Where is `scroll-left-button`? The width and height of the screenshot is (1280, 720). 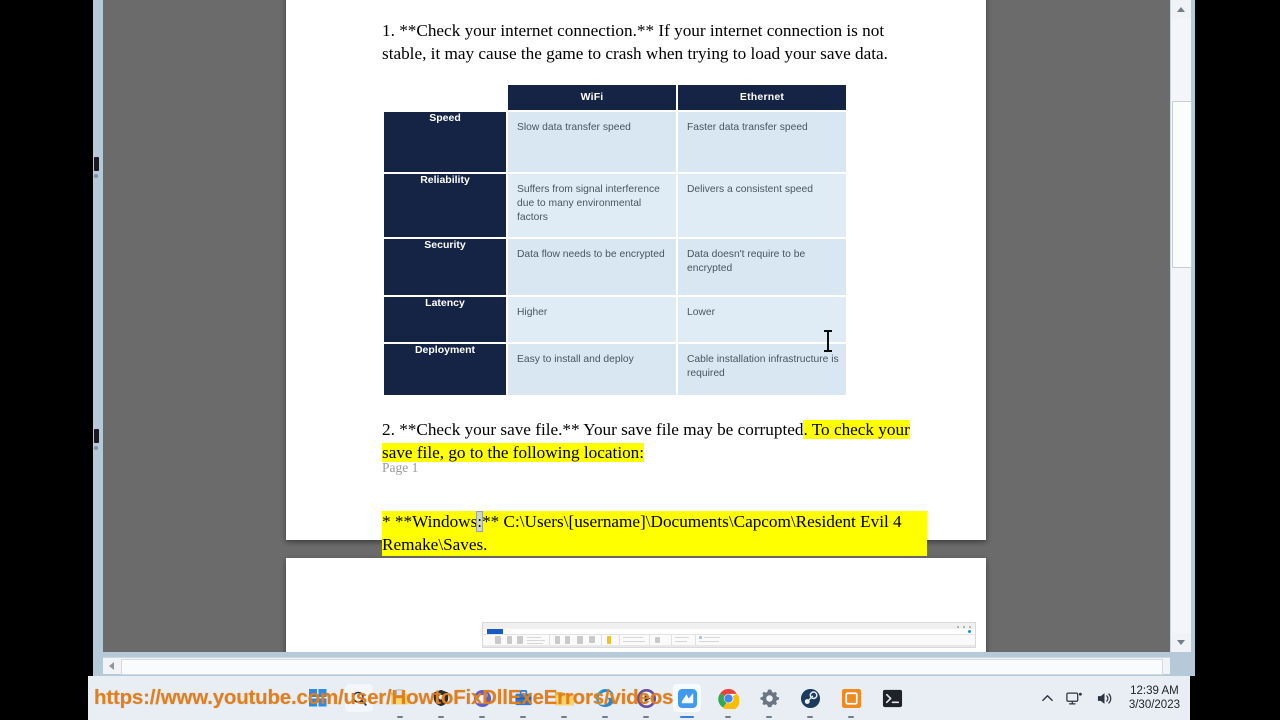 scroll-left-button is located at coordinates (111, 666).